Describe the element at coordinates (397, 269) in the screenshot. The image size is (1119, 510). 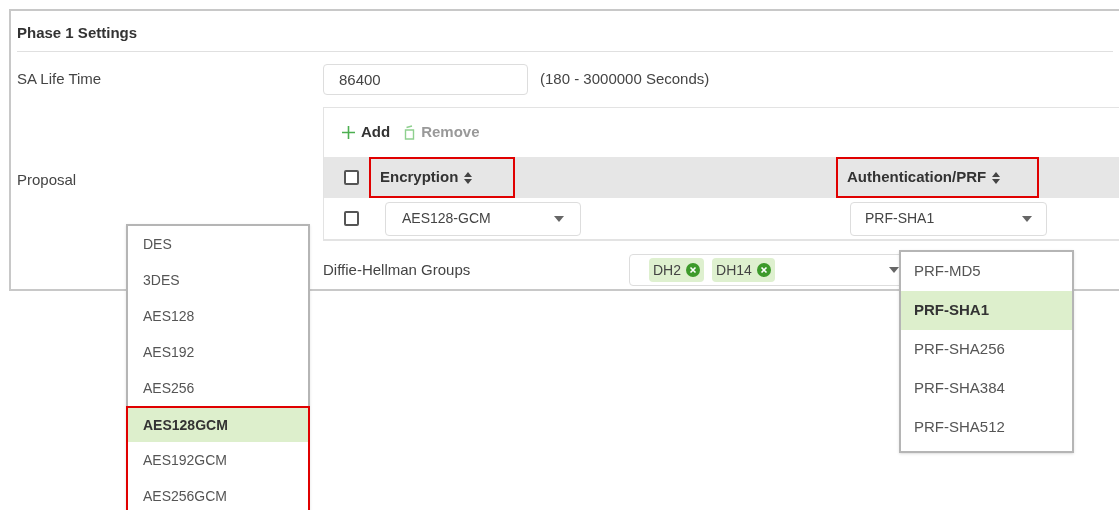
I see `field-label: Diffie-Hellman Groups` at that location.